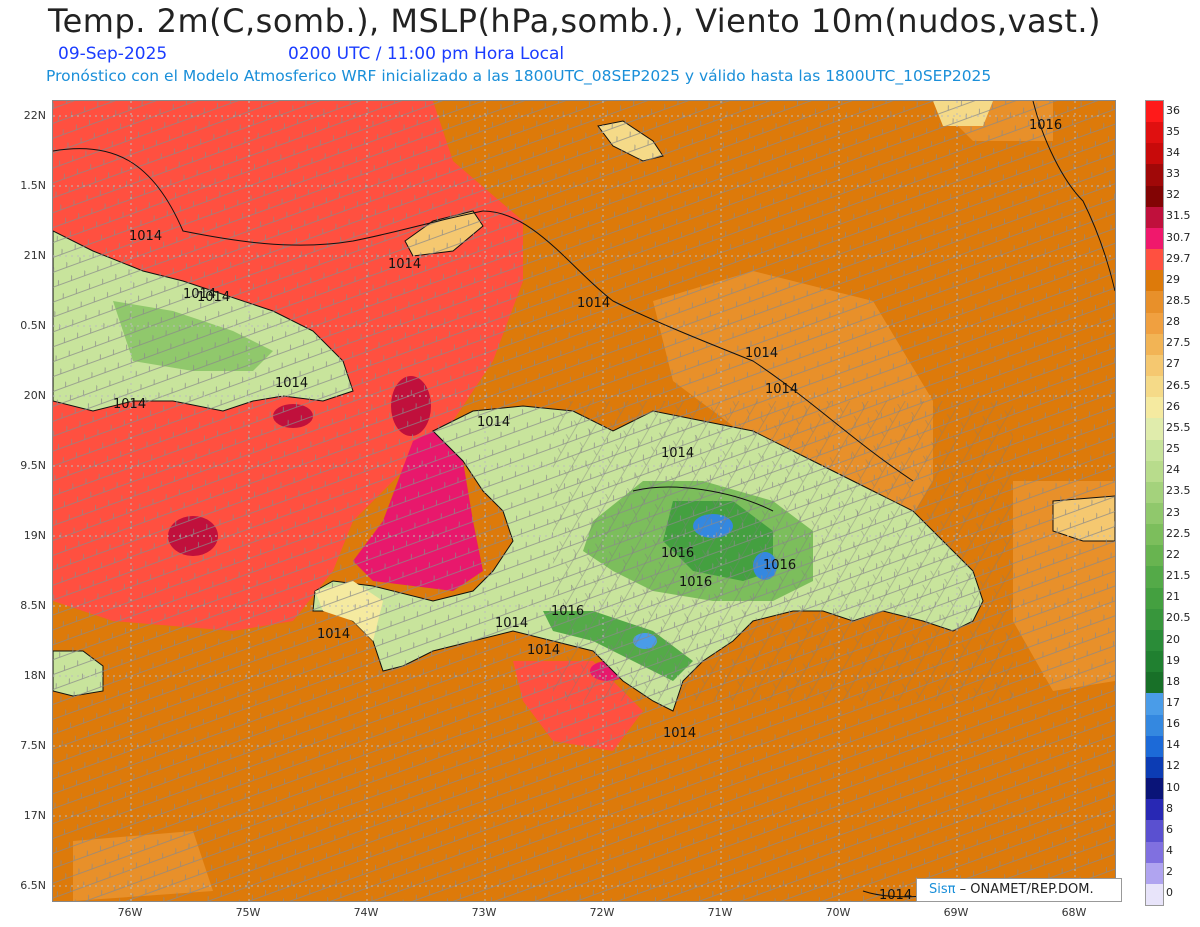  Describe the element at coordinates (1173, 512) in the screenshot. I see `colorbar-label: 23` at that location.